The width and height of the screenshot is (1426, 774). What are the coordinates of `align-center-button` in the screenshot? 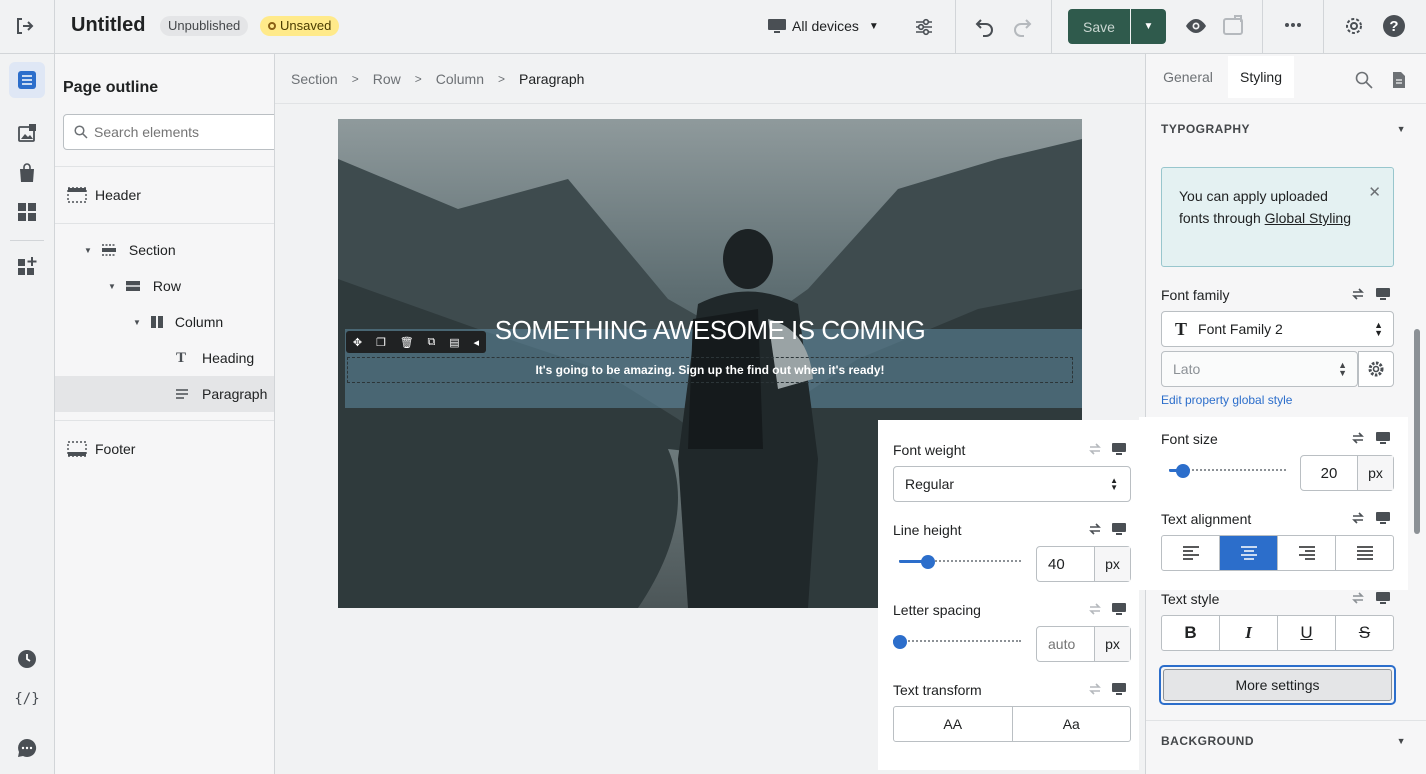 It's located at (1249, 553).